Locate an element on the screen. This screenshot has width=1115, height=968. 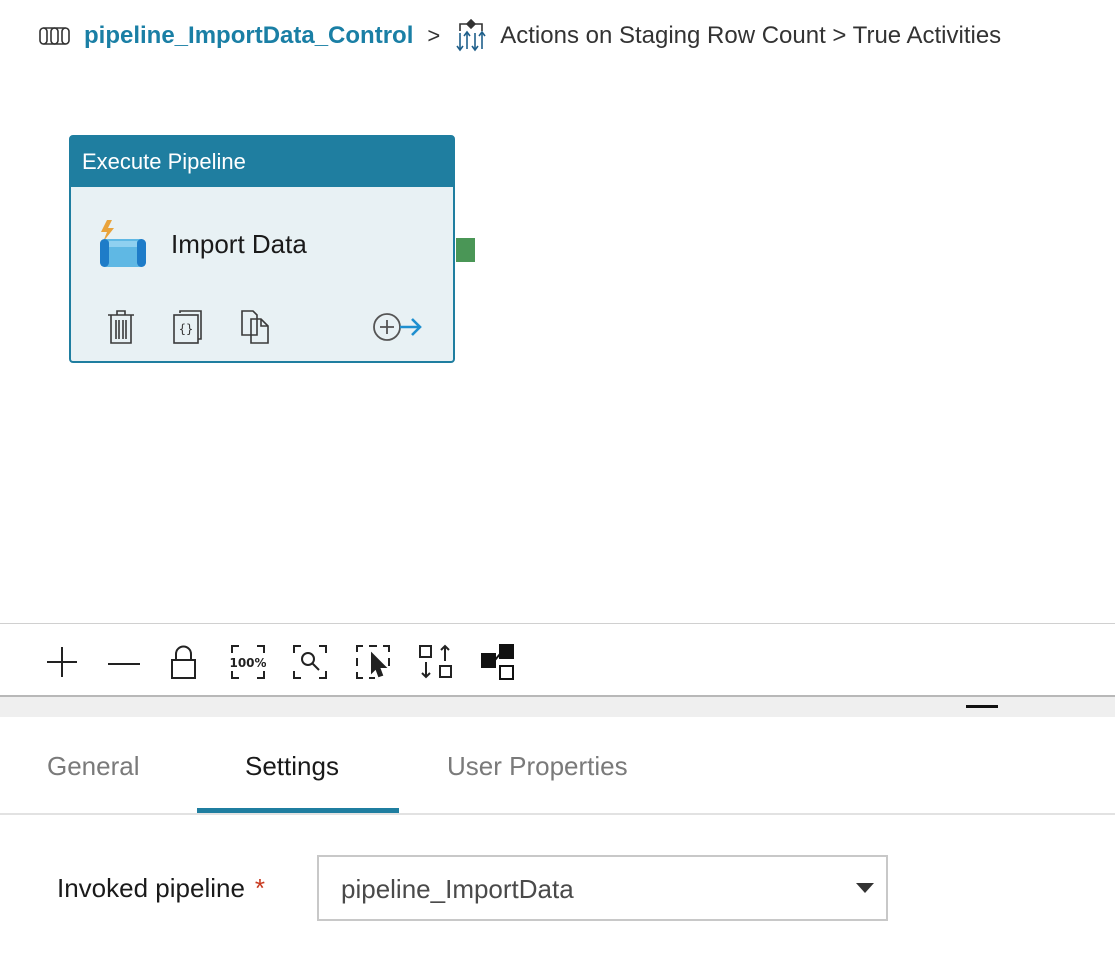
tab-user-properties: User Properties is located at coordinates (537, 766).